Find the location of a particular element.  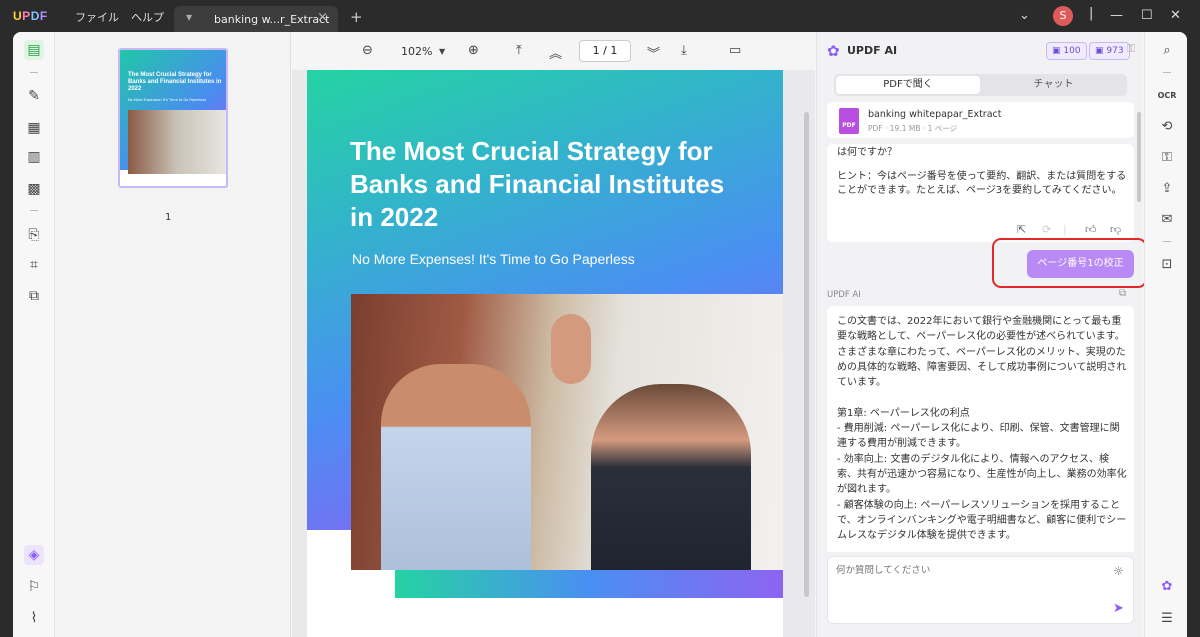

form-icon: ▥ is located at coordinates (34, 157).